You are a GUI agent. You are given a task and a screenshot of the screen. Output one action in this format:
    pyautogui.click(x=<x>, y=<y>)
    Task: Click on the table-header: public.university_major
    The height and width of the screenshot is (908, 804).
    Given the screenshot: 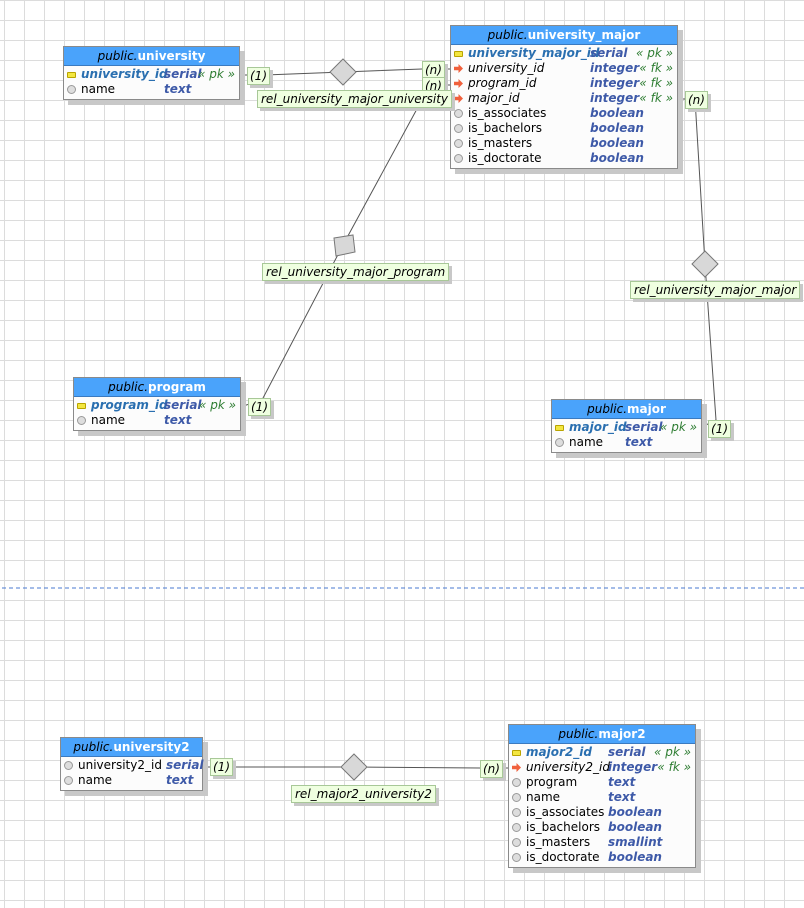 What is the action you would take?
    pyautogui.click(x=564, y=35)
    